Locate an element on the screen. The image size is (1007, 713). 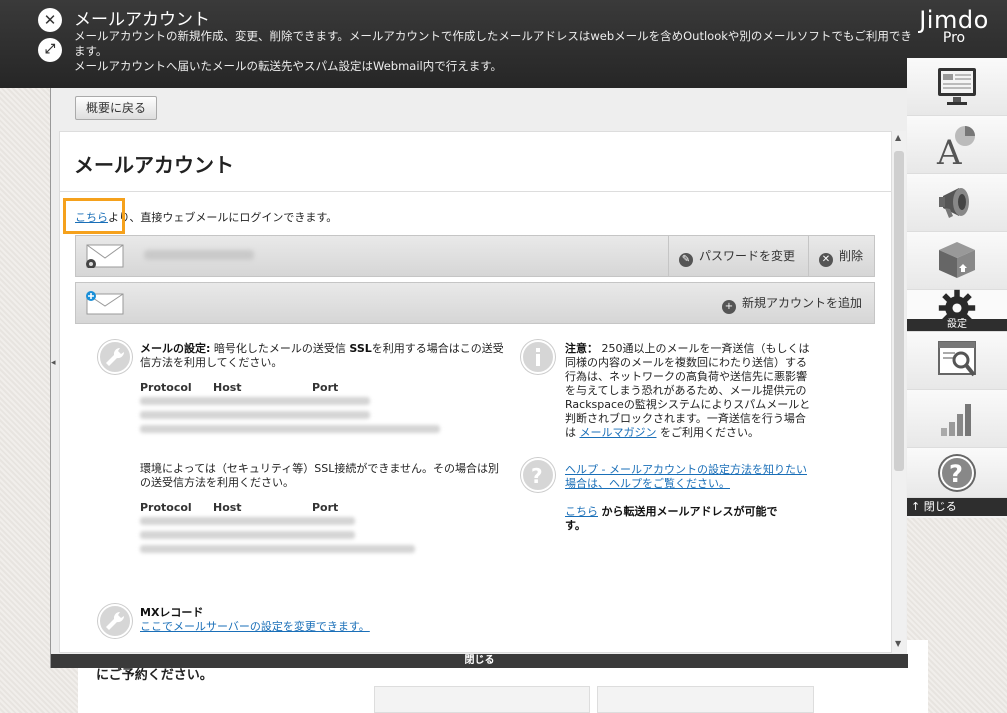
sidebar-item-seo is located at coordinates (957, 361).